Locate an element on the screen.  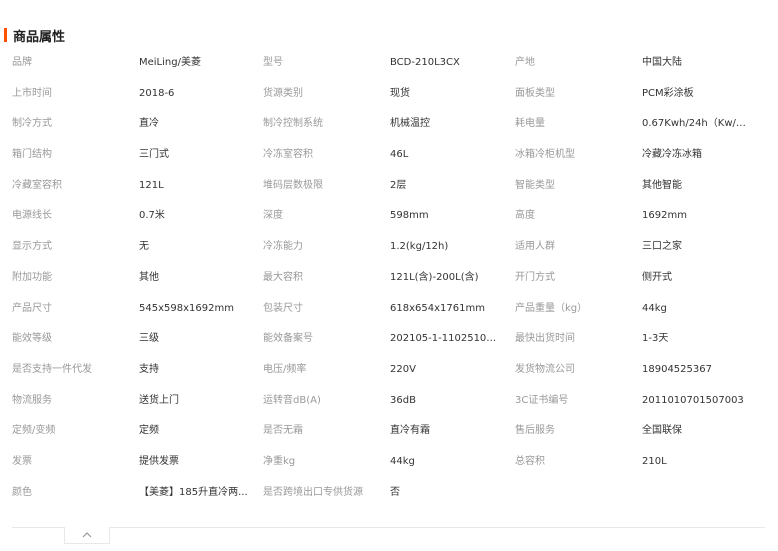
attribute-row: 发票 提供发票 净重kg 44kg 总容积 210L is located at coordinates (389, 462).